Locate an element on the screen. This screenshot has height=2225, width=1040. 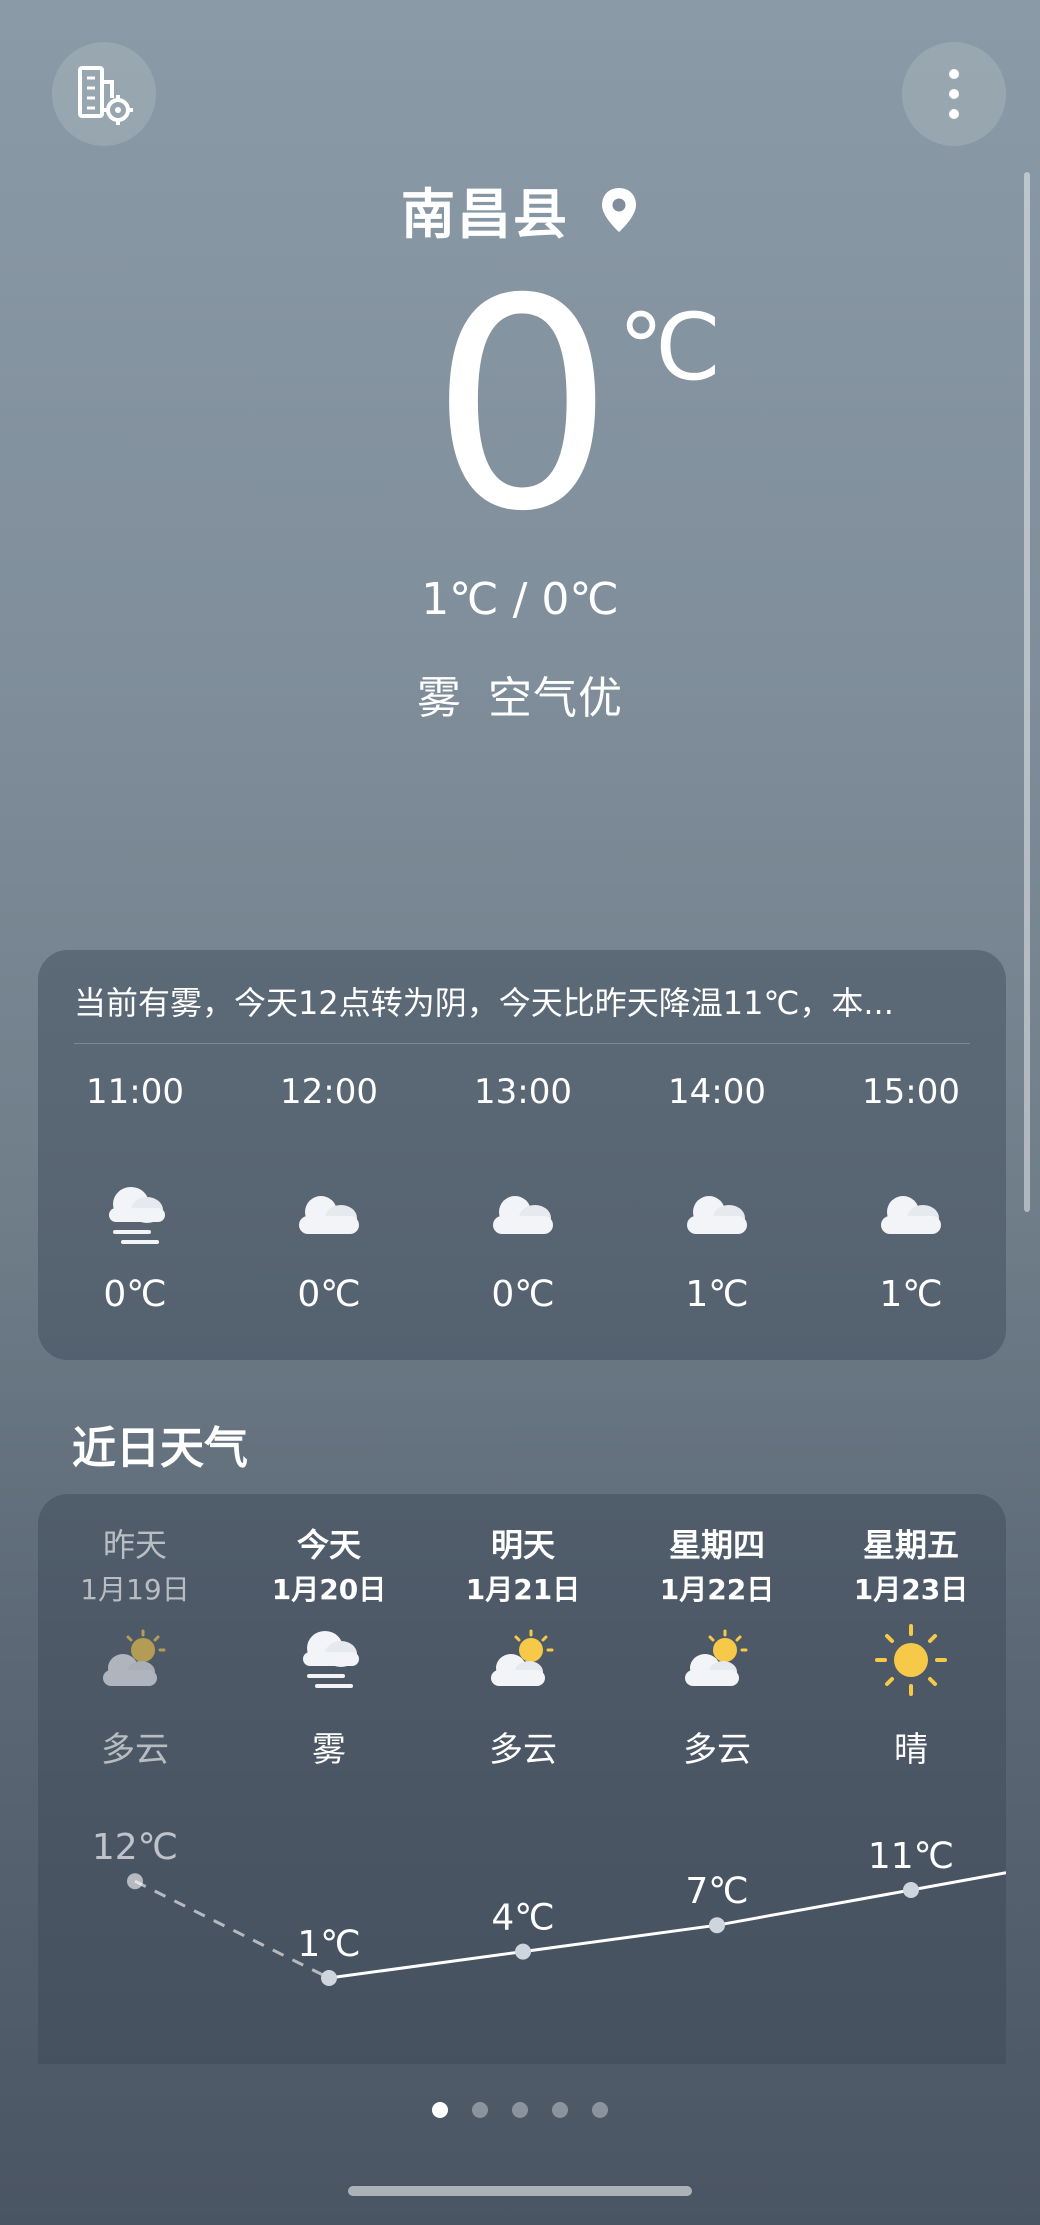
hourly-item: 12:00 0℃ is located at coordinates (329, 1193).